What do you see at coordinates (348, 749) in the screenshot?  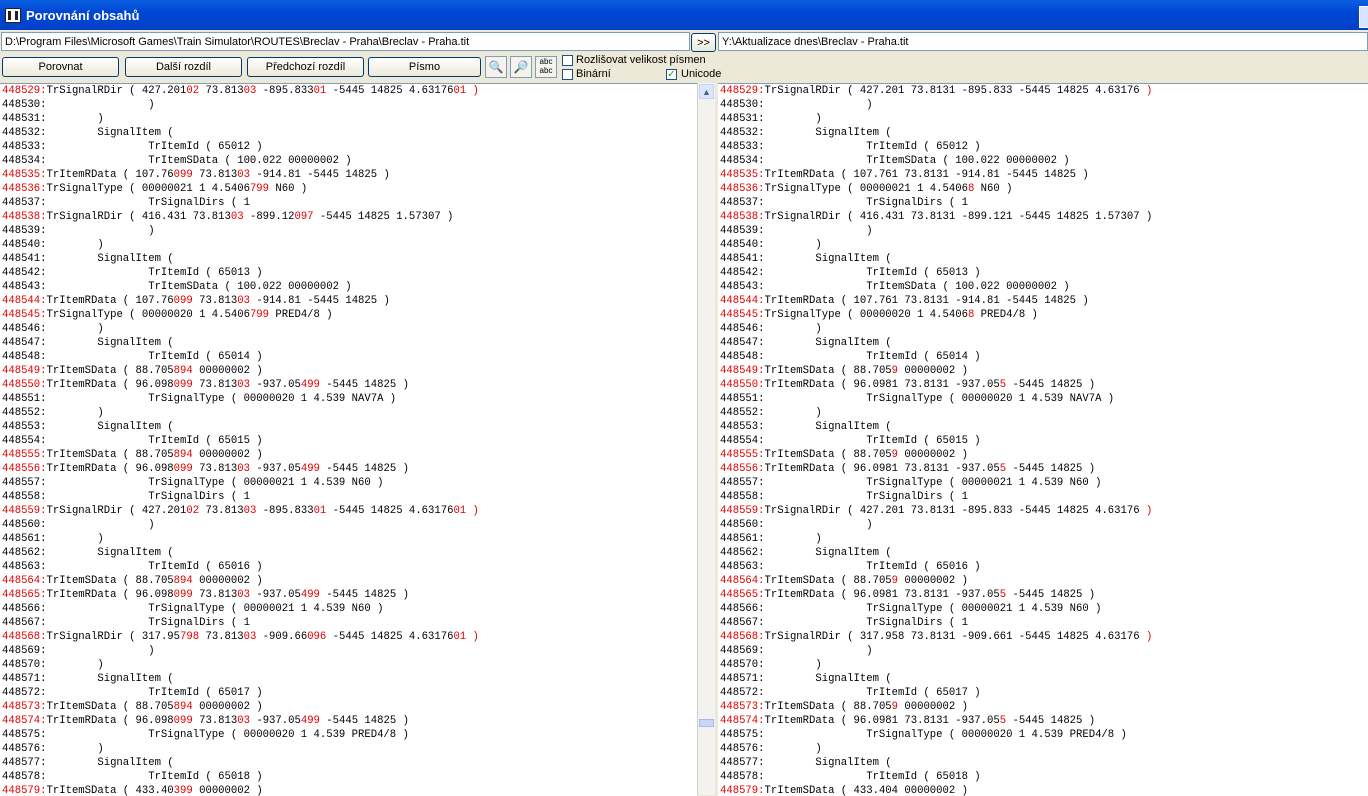 I see `diff-line: 448576: )` at bounding box center [348, 749].